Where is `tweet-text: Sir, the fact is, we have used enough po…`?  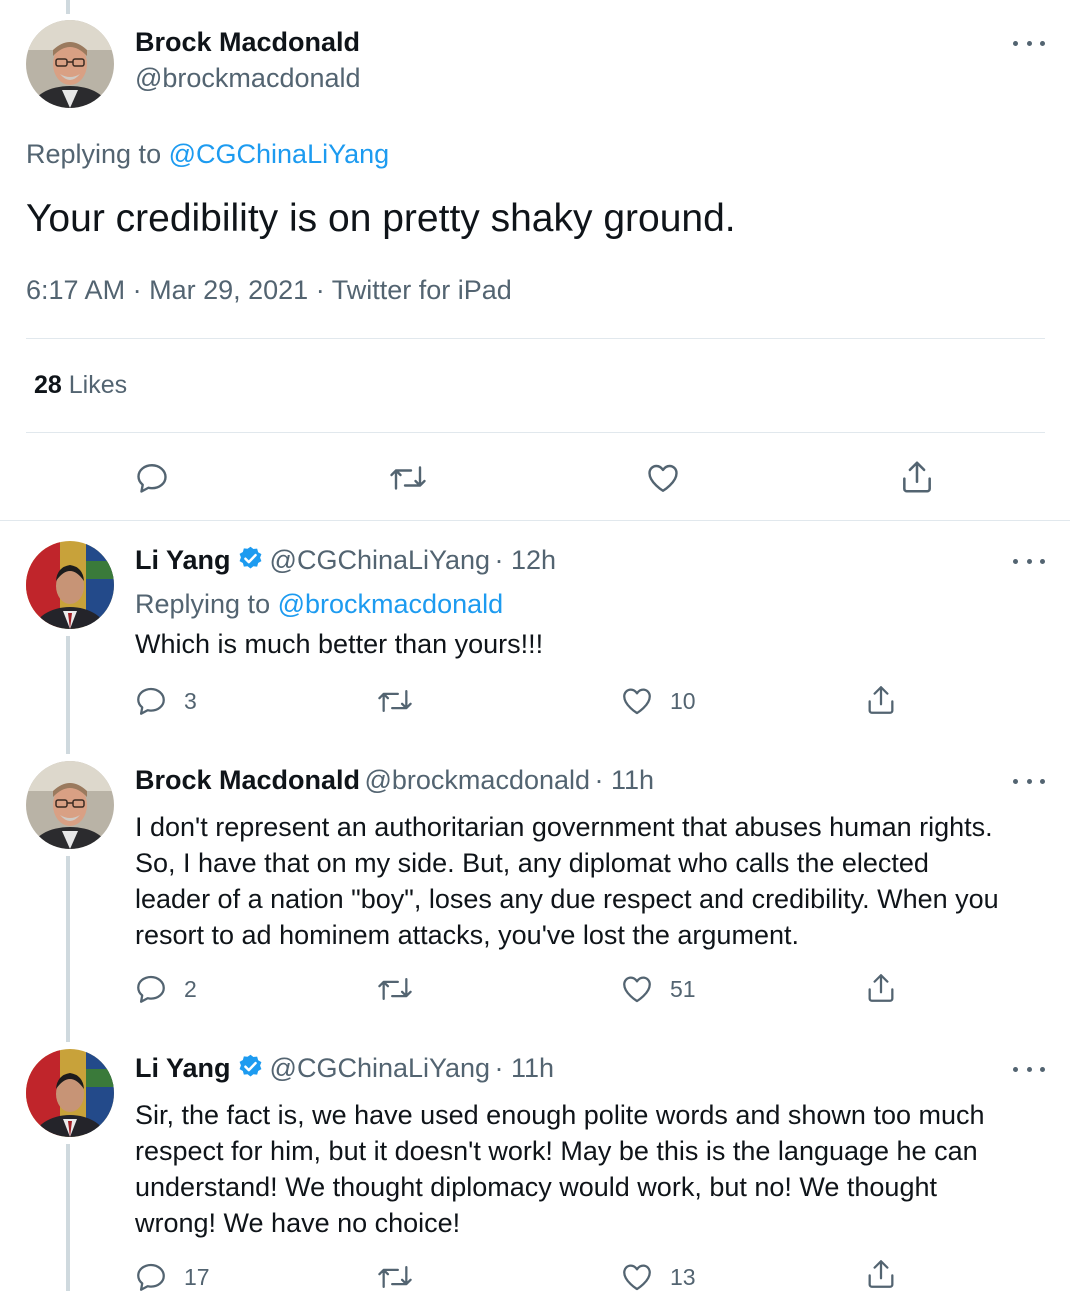 tweet-text: Sir, the fact is, we have used enough po… is located at coordinates (560, 1169).